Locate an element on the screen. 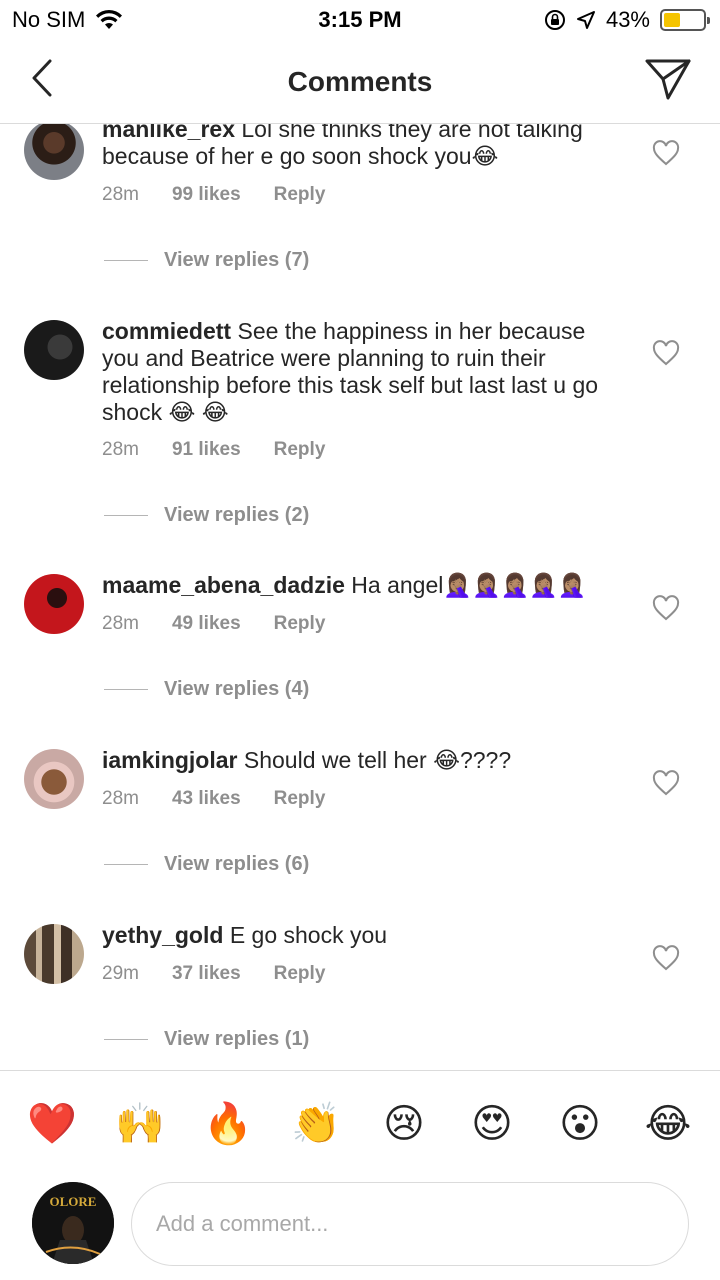 The height and width of the screenshot is (1280, 720). comment-username: yethy_gold is located at coordinates (162, 935).